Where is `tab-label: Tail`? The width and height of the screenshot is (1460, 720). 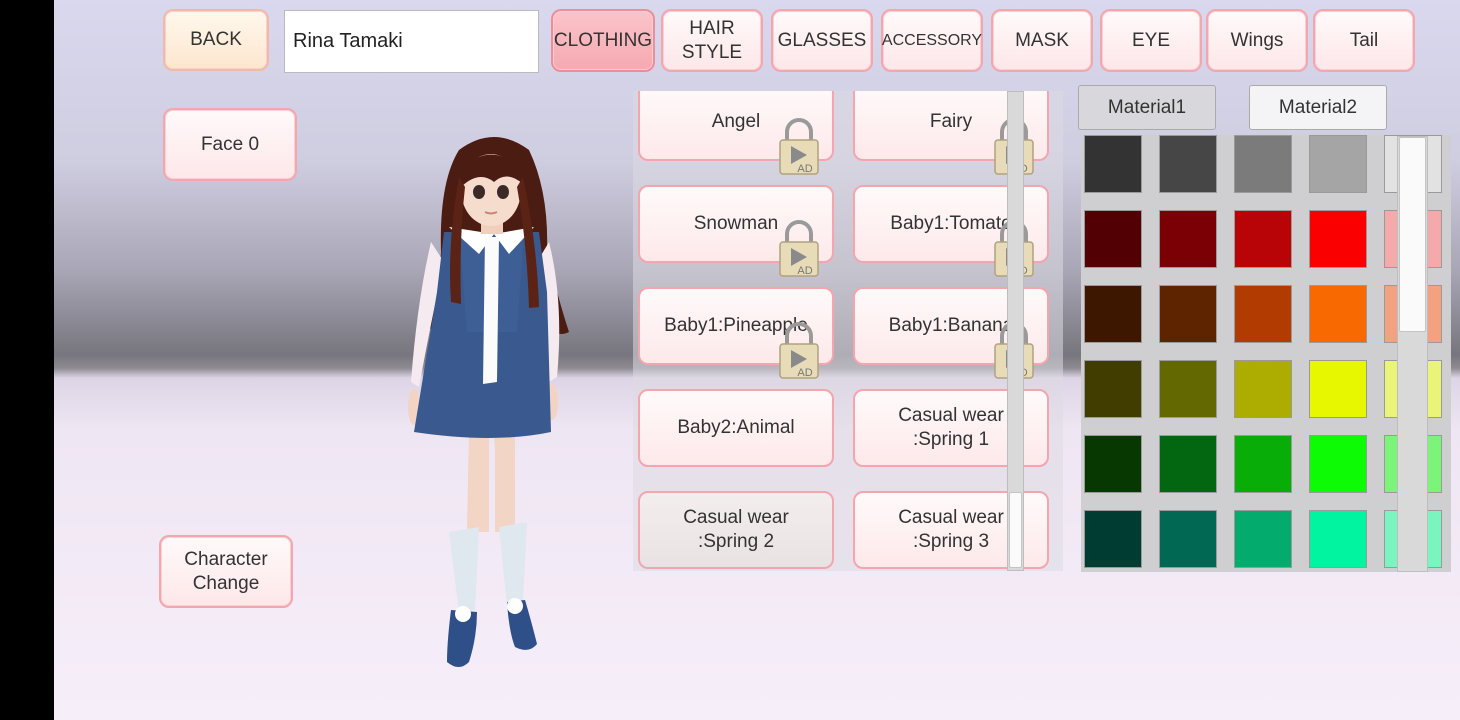 tab-label: Tail is located at coordinates (1364, 40).